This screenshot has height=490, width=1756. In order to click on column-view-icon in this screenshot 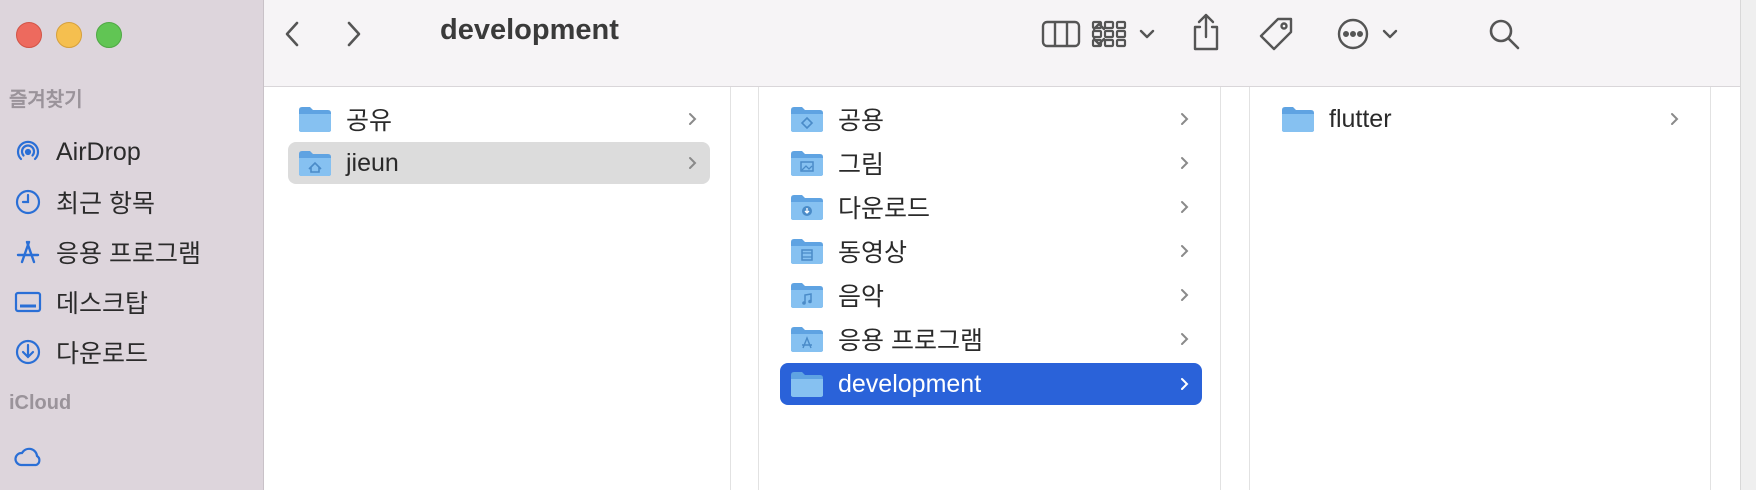, I will do `click(1061, 34)`.